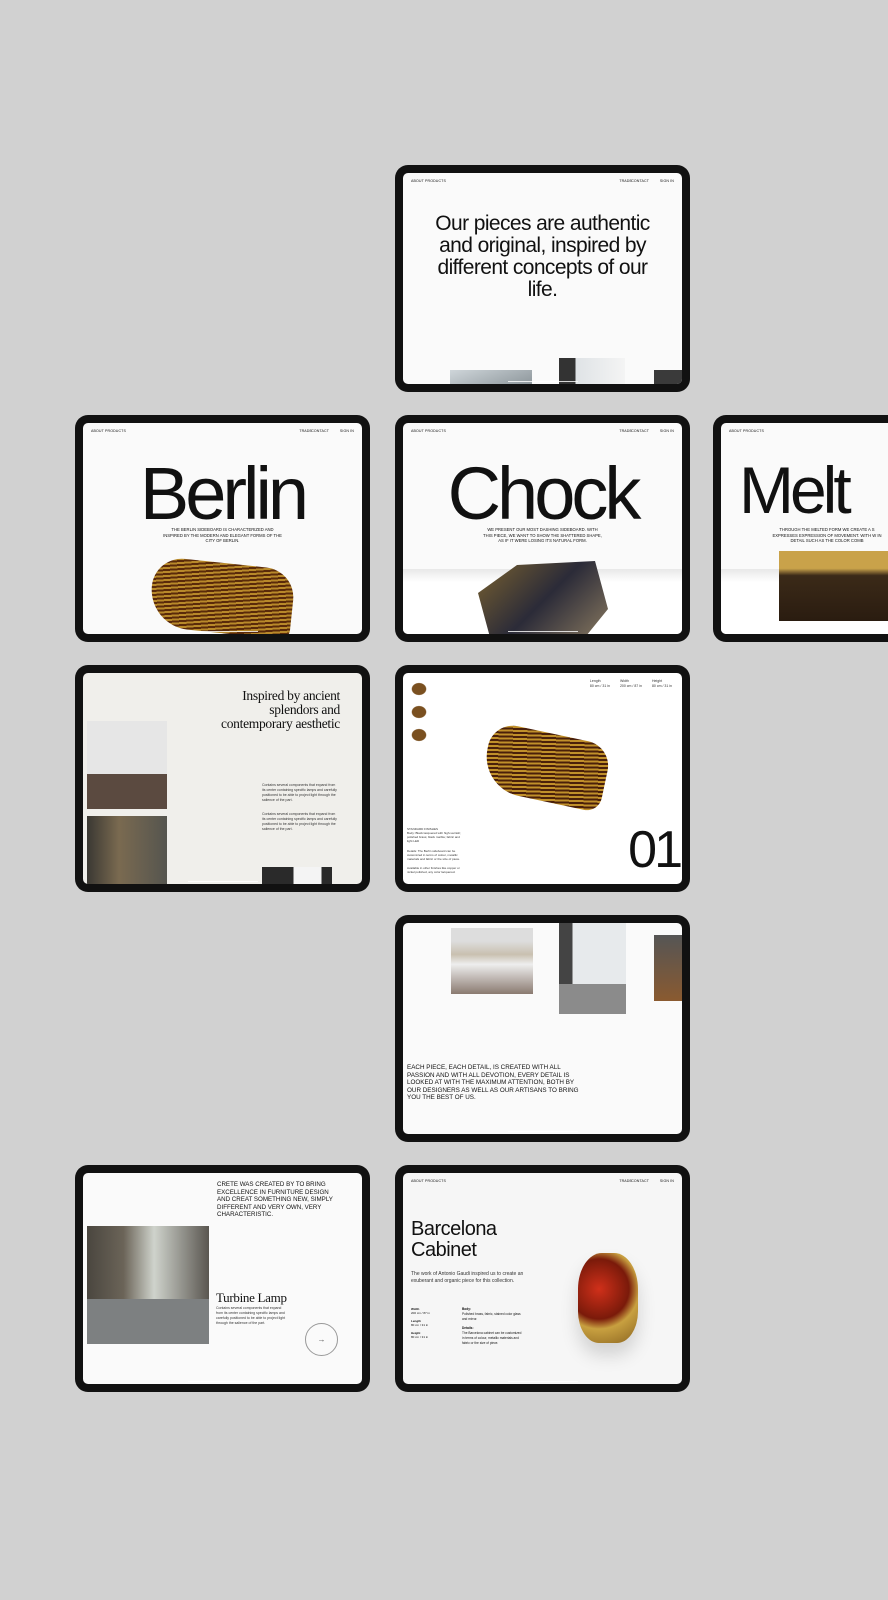  What do you see at coordinates (655, 850) in the screenshot?
I see `product-number: 01` at bounding box center [655, 850].